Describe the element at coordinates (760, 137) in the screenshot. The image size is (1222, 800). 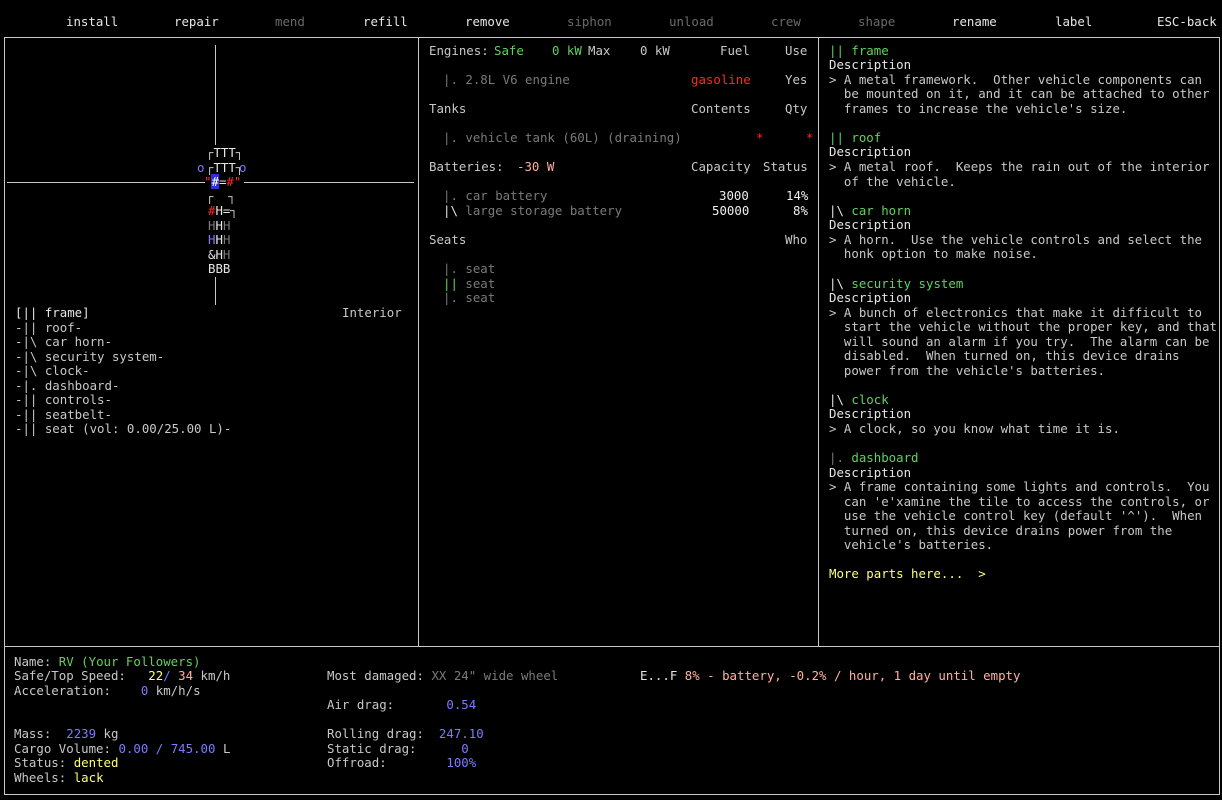
I see `tank-contents: *` at that location.